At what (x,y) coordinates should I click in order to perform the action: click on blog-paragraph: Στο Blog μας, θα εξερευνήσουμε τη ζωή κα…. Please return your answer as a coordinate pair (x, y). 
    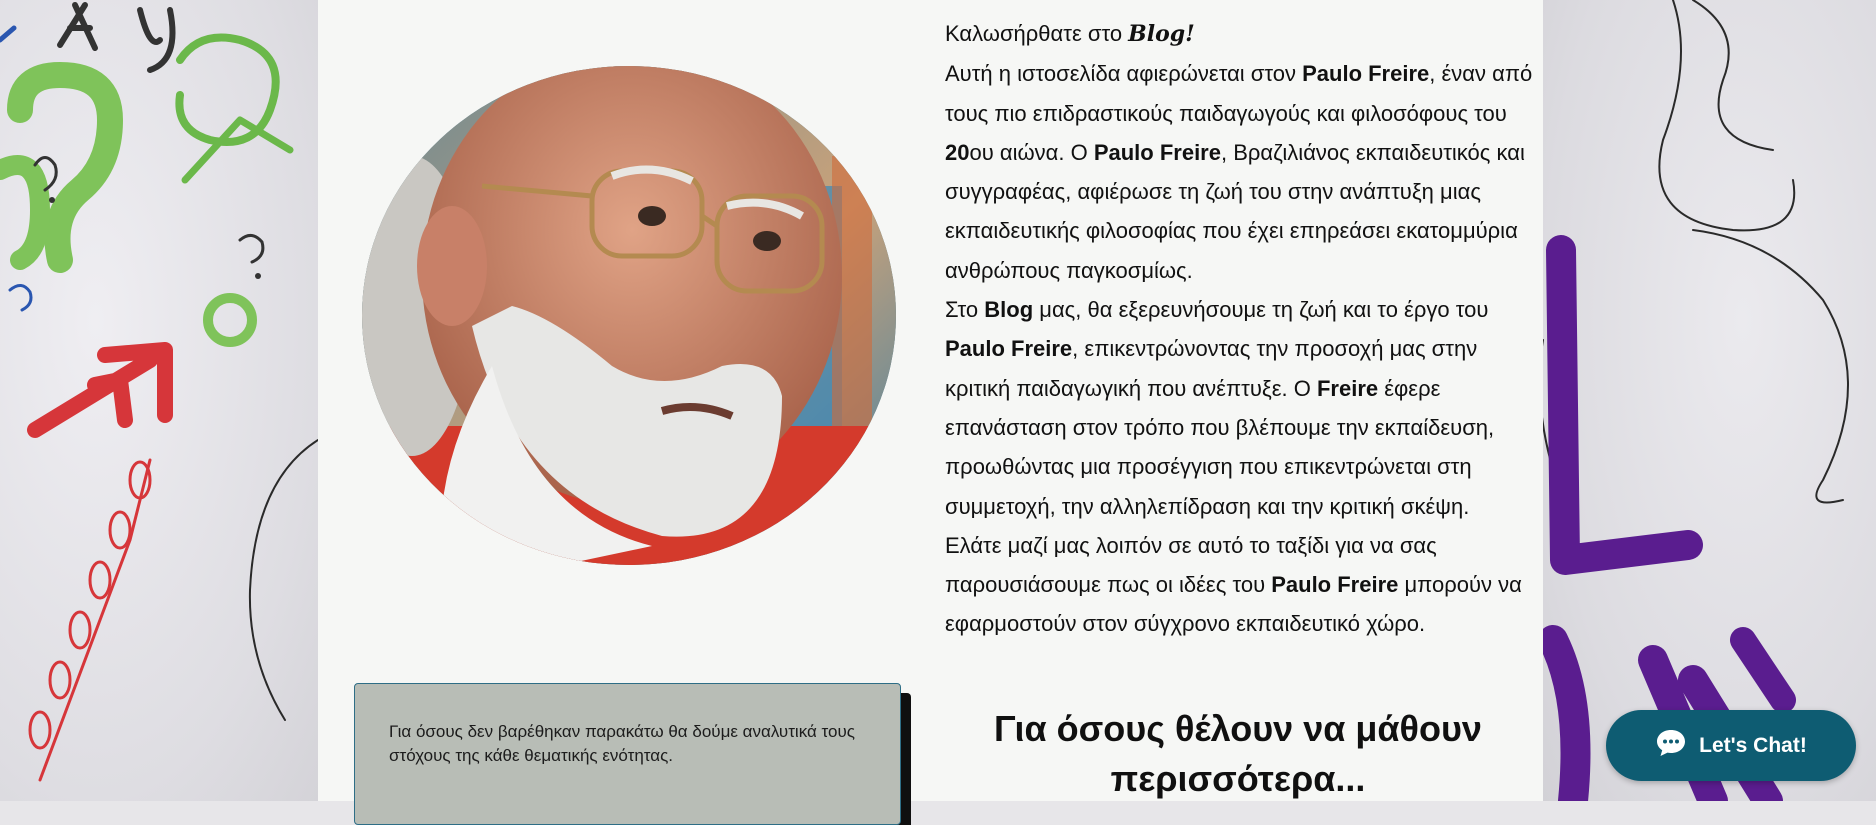
    Looking at the image, I should click on (1240, 408).